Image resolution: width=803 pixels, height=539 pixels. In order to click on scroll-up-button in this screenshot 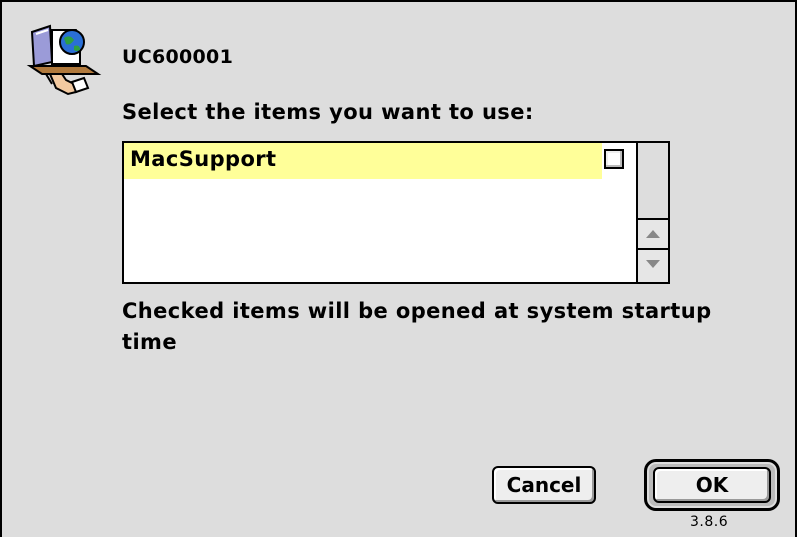, I will do `click(653, 233)`.